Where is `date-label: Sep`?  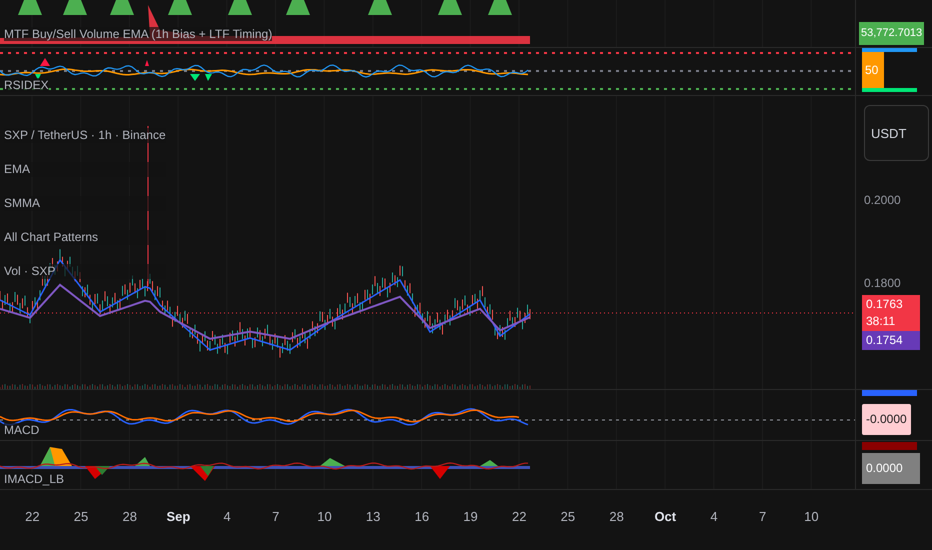
date-label: Sep is located at coordinates (178, 516).